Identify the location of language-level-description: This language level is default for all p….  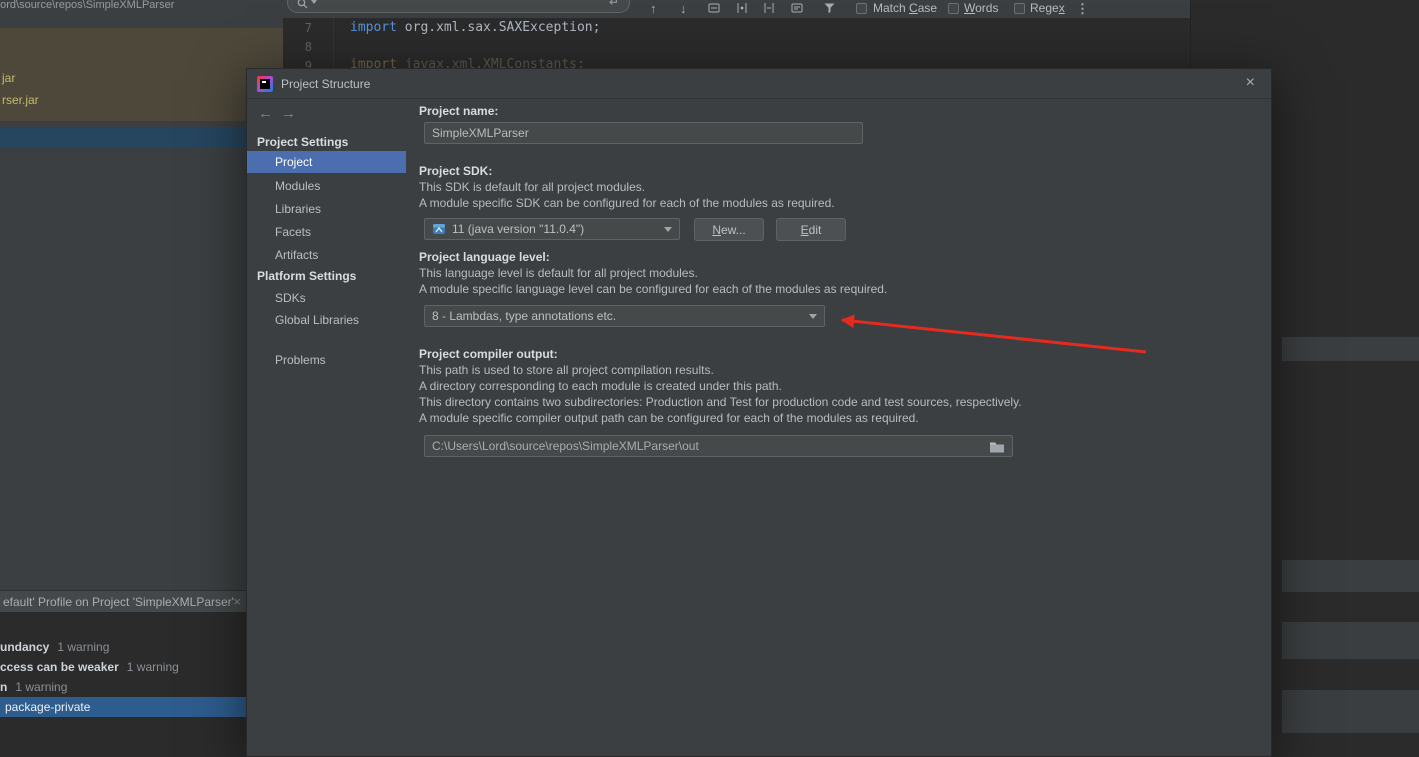
(558, 273).